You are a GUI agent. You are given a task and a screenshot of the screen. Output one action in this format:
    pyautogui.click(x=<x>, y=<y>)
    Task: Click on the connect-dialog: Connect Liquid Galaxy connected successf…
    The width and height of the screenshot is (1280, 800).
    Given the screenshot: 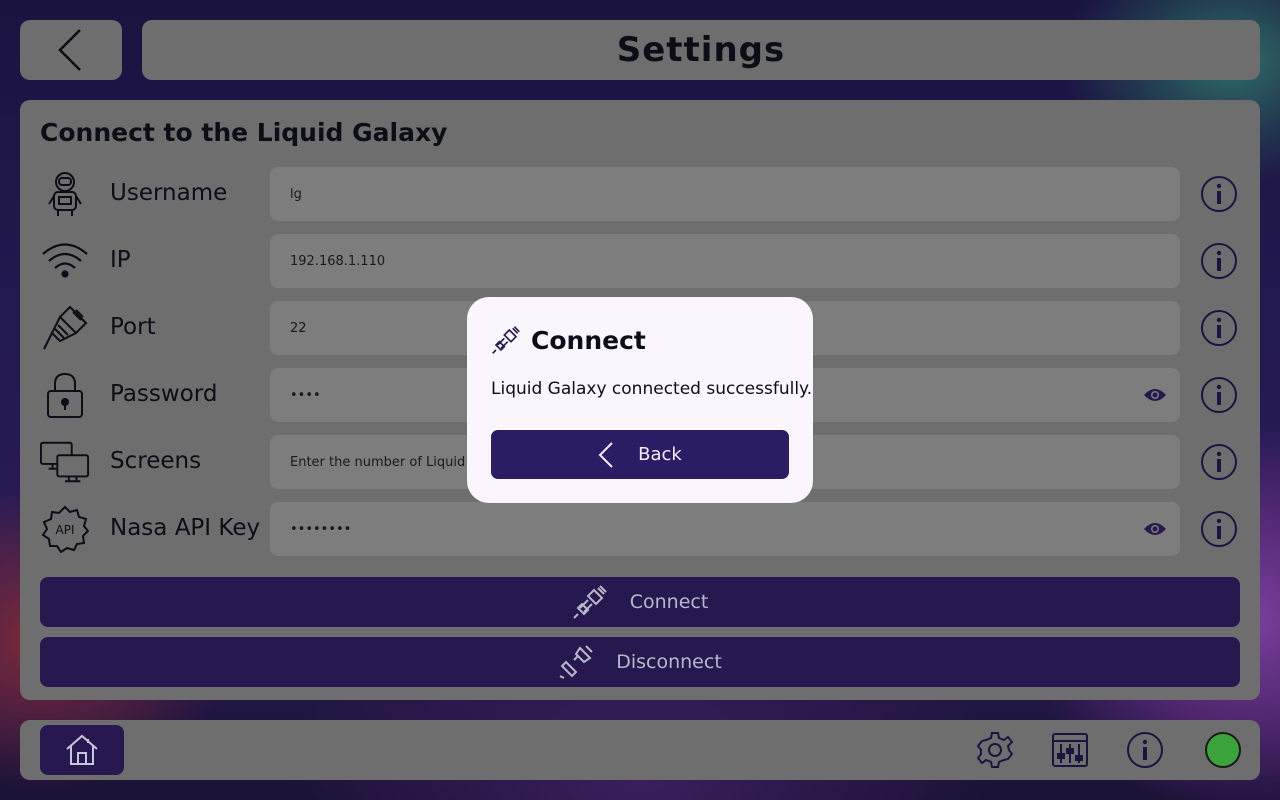 What is the action you would take?
    pyautogui.click(x=640, y=400)
    